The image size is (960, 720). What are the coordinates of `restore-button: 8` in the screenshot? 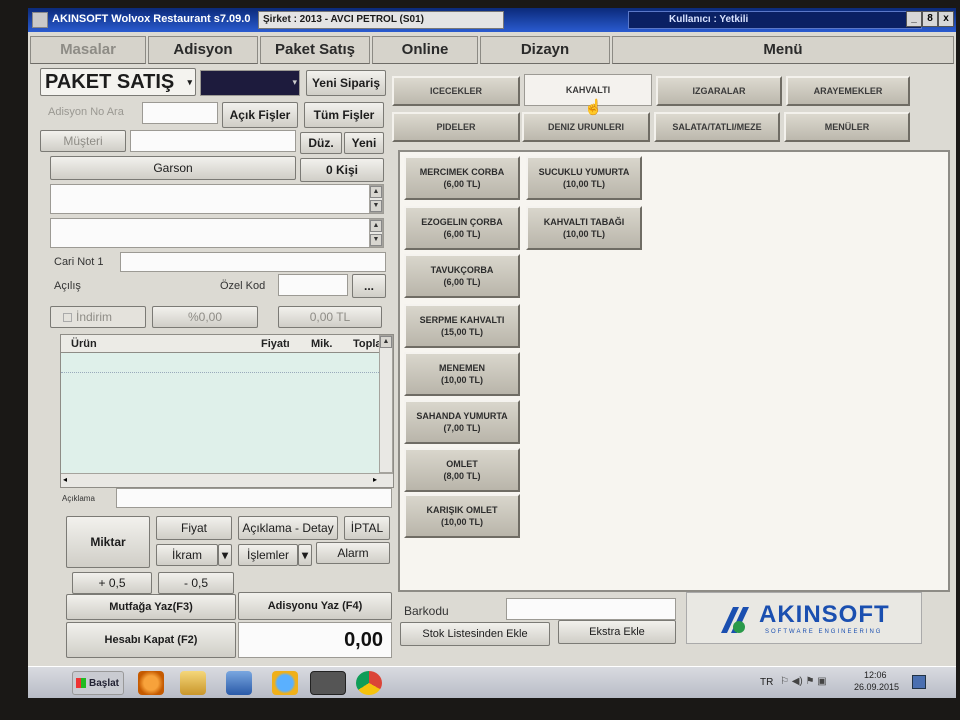 It's located at (930, 19).